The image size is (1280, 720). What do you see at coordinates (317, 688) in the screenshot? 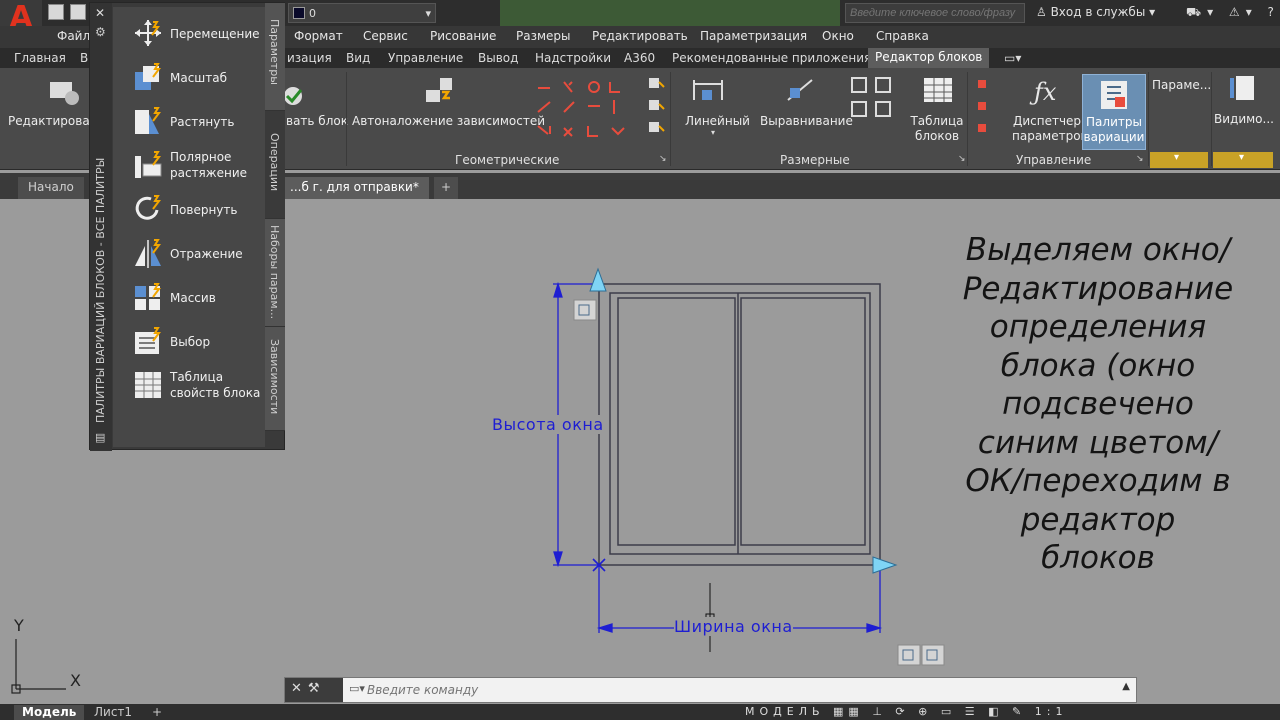
I see `wrench-icon: ⚒` at bounding box center [317, 688].